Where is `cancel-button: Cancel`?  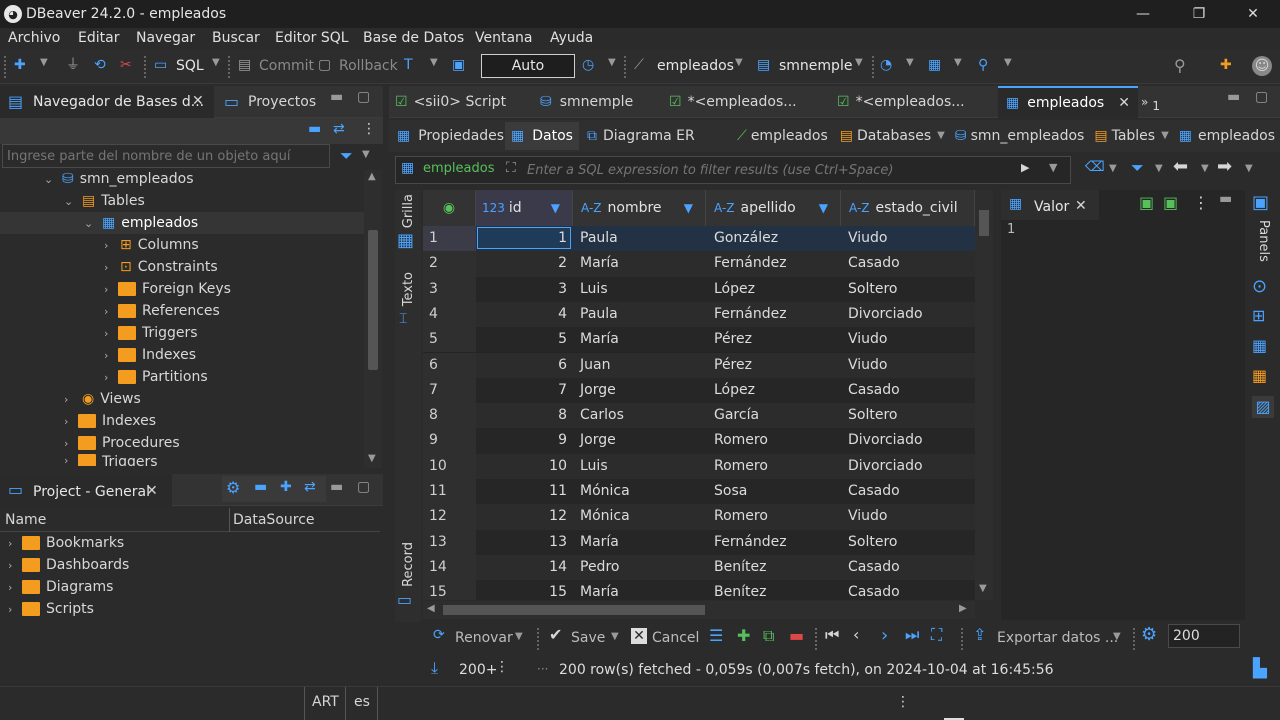
cancel-button: Cancel is located at coordinates (675, 638).